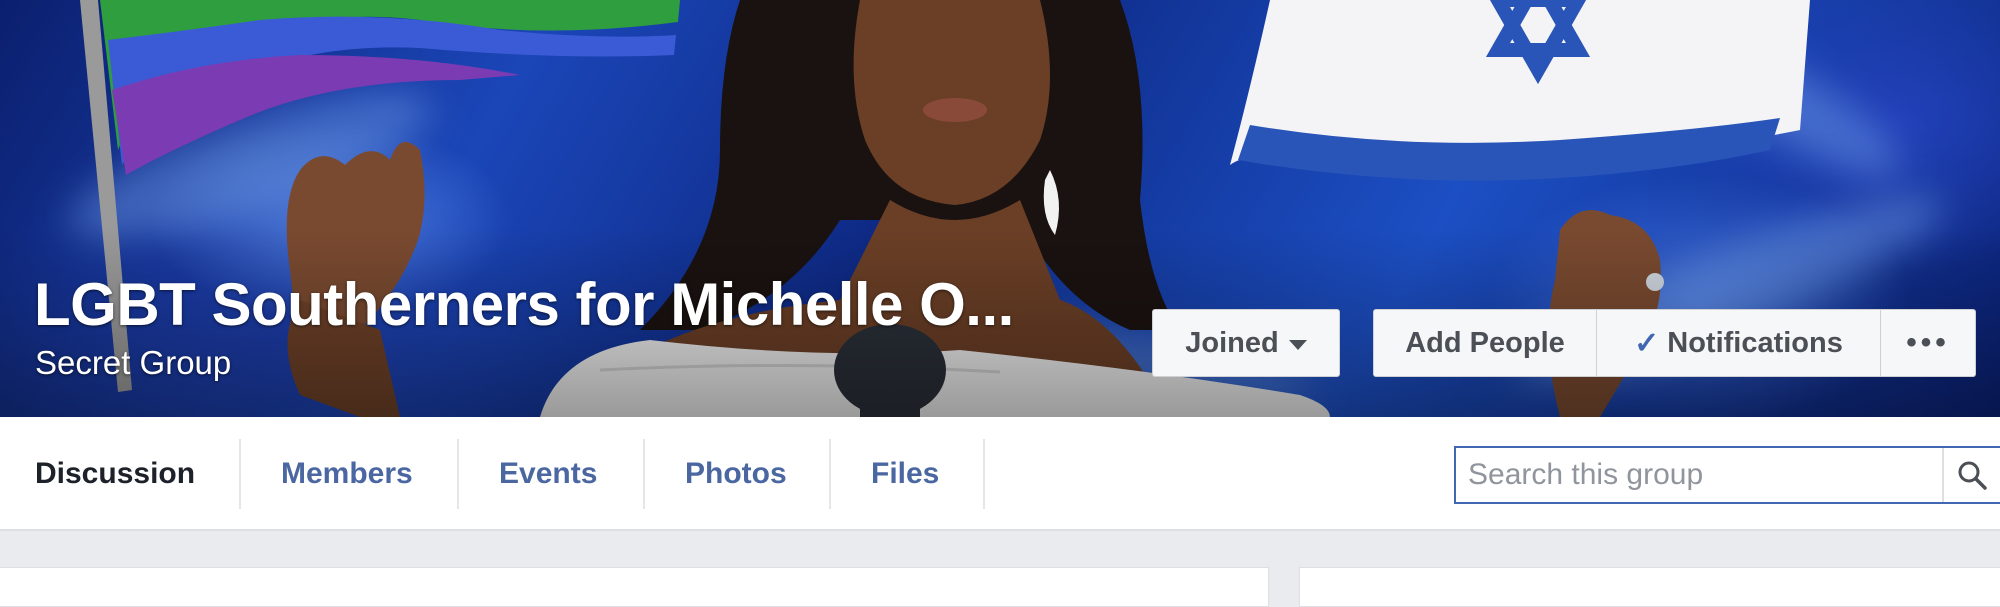  I want to click on add-people-label: Add People, so click(1485, 342).